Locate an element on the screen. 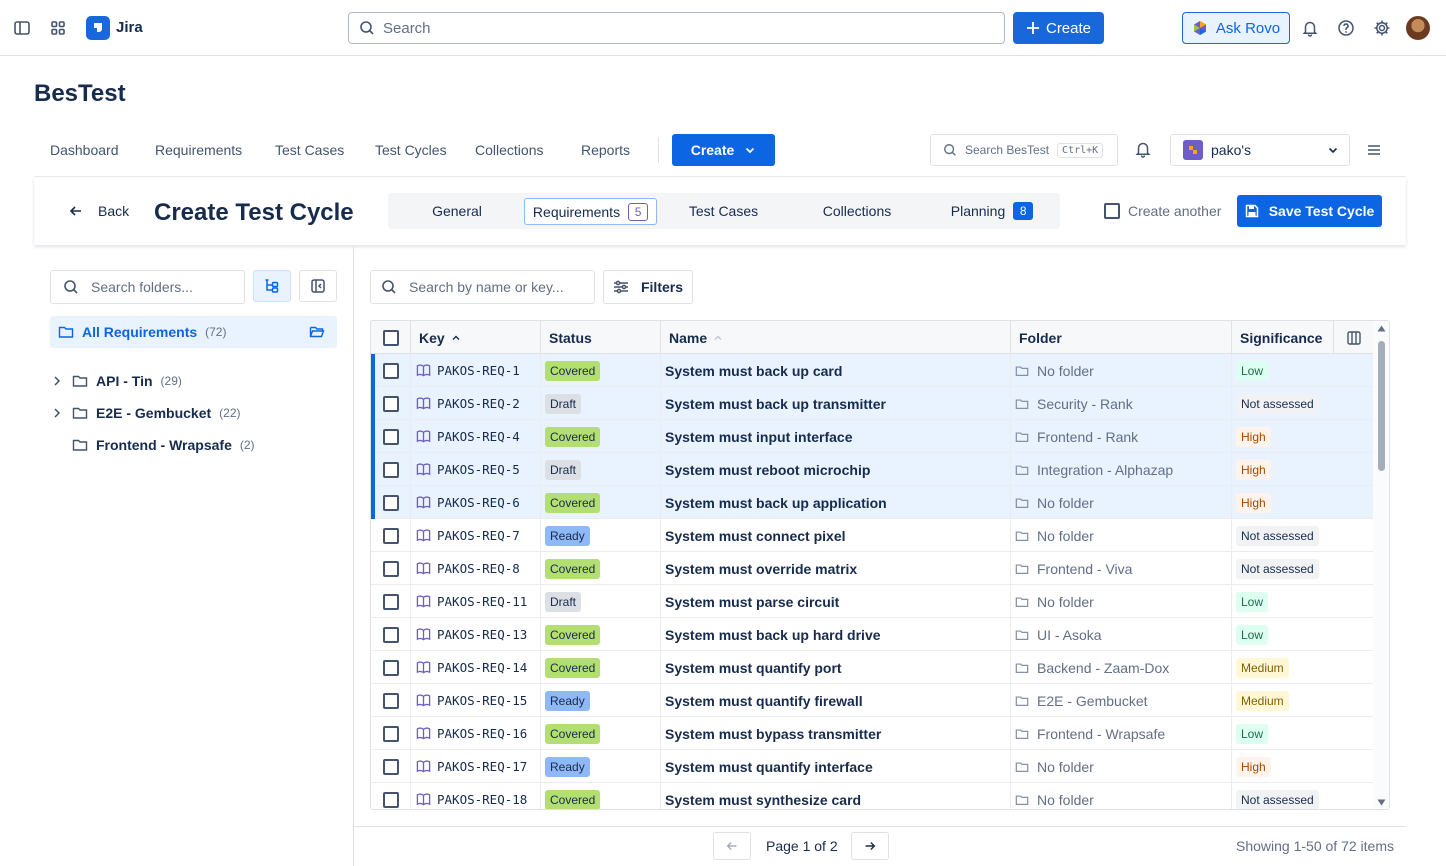 This screenshot has height=866, width=1446. key-cell: PAKOS-REQ-2 is located at coordinates (476, 403).